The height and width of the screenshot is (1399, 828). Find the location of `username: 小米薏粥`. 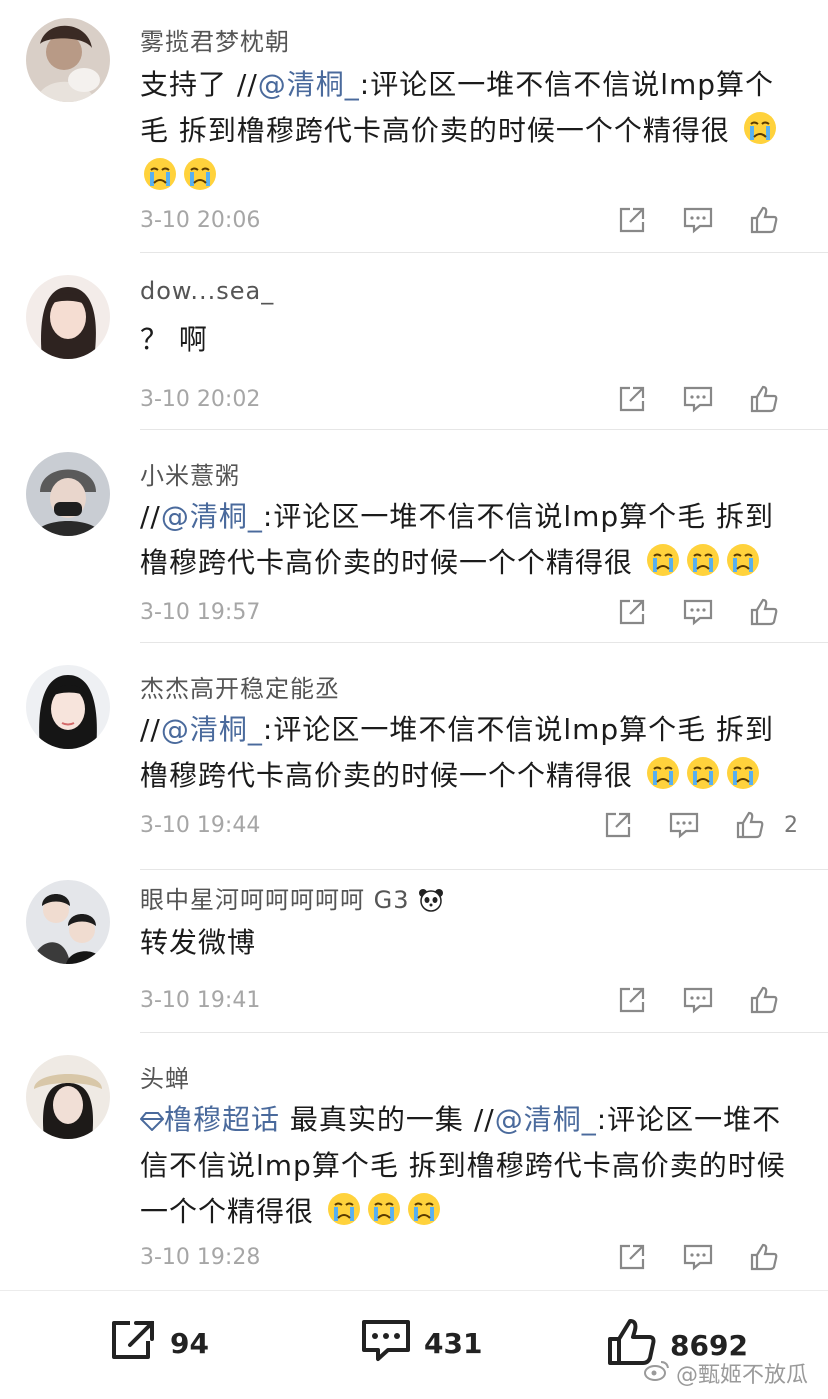

username: 小米薏粥 is located at coordinates (190, 473).